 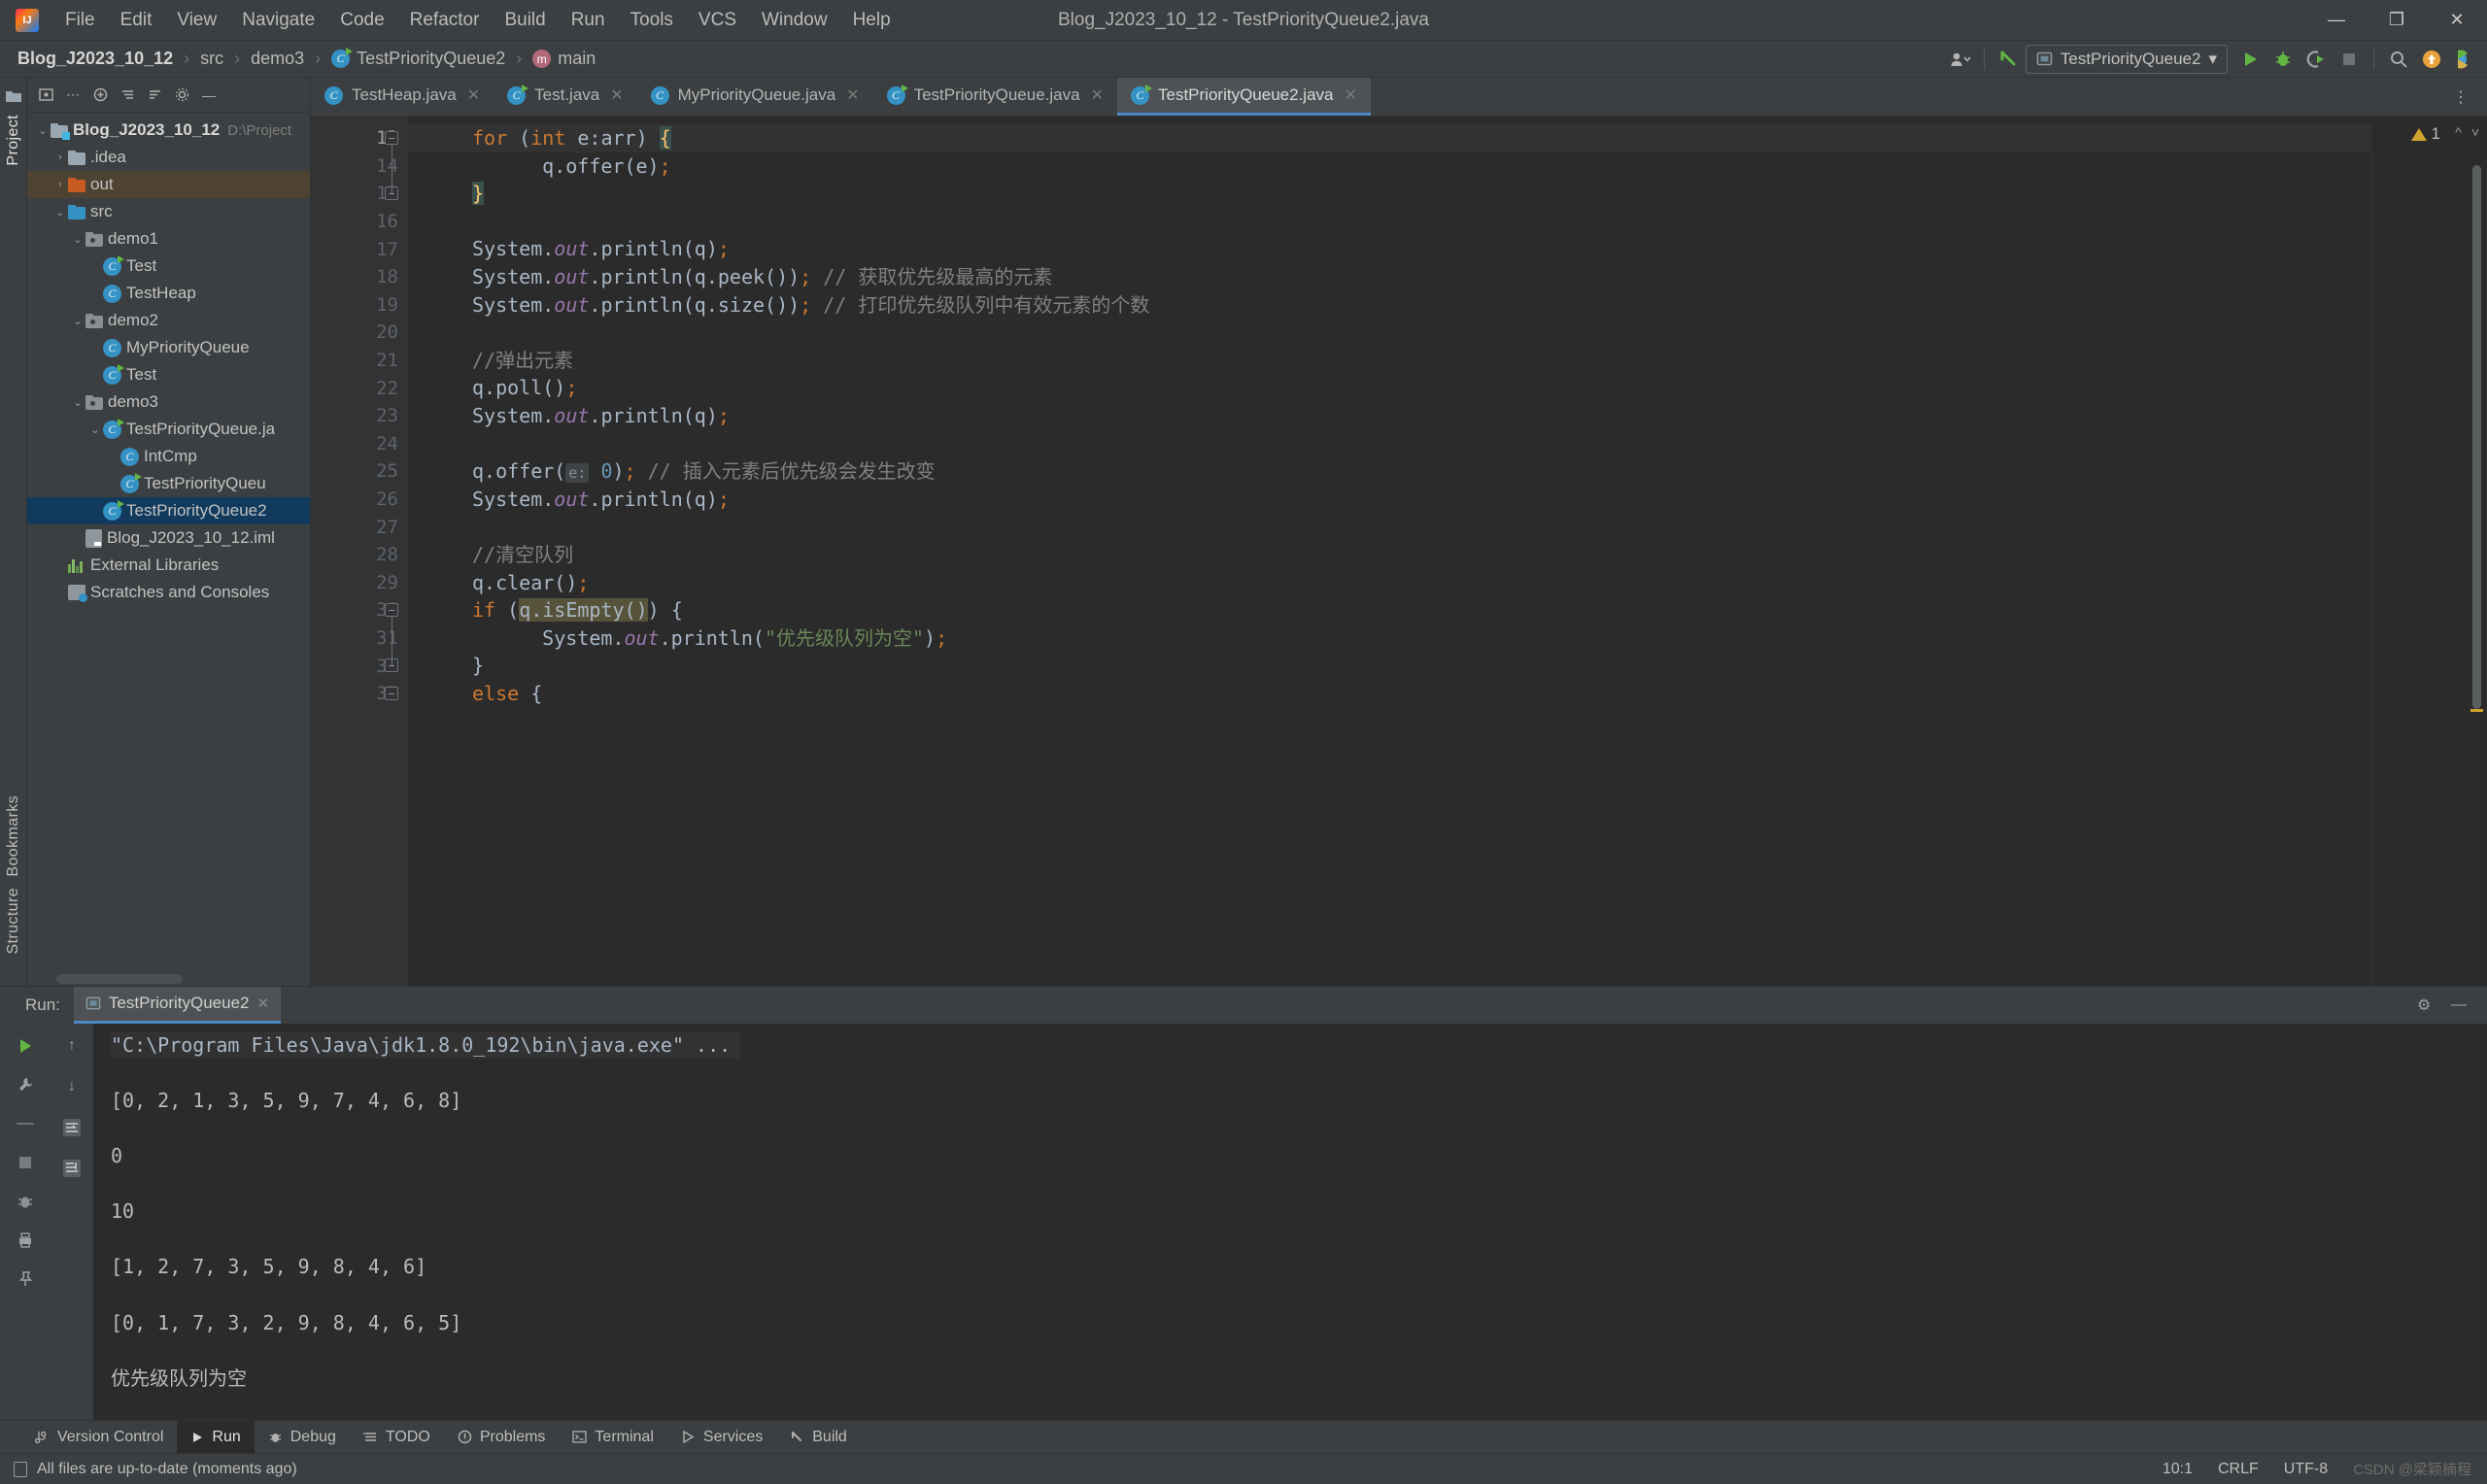 I want to click on select-opened-file-icon, so click(x=45, y=96).